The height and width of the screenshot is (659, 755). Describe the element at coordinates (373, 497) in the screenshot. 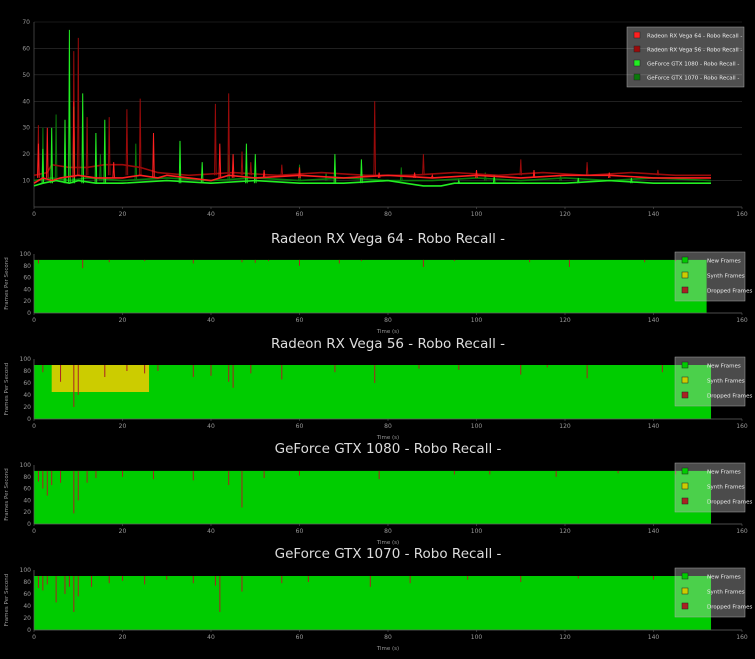

I see `new-frames-area` at that location.